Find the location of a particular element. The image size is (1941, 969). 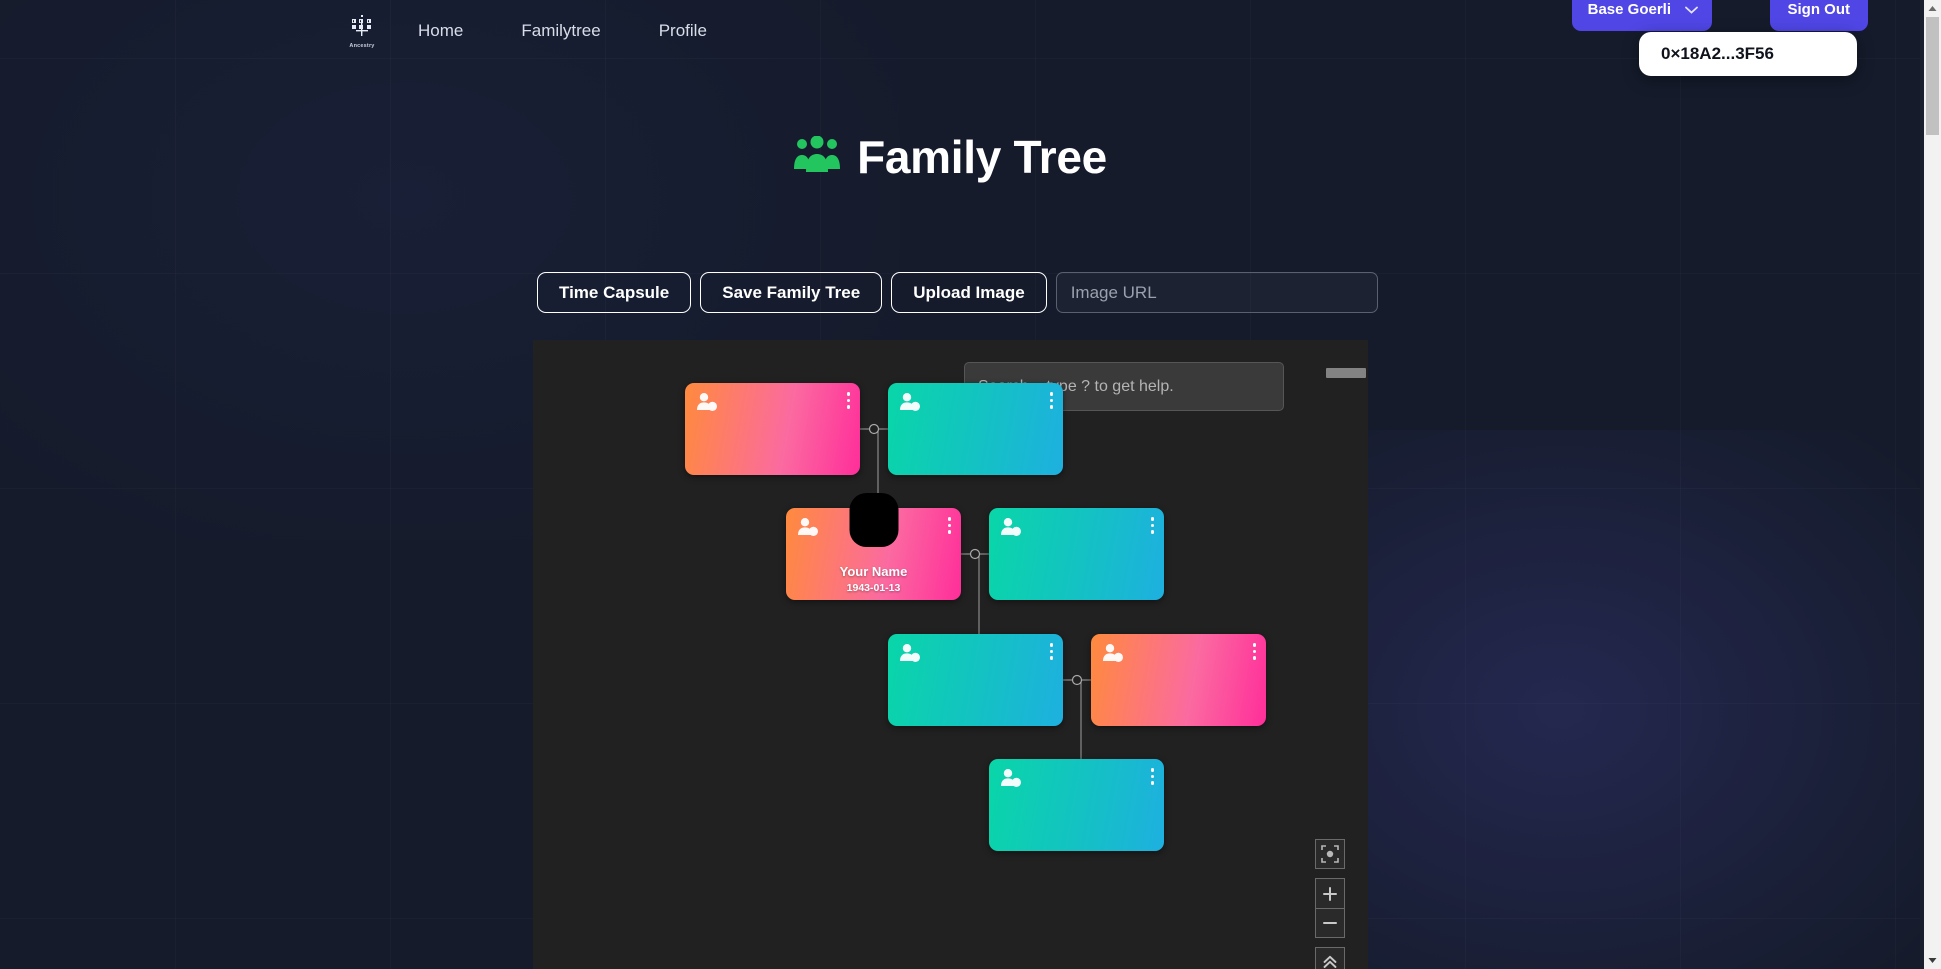

zoom-in-button is located at coordinates (1330, 893).